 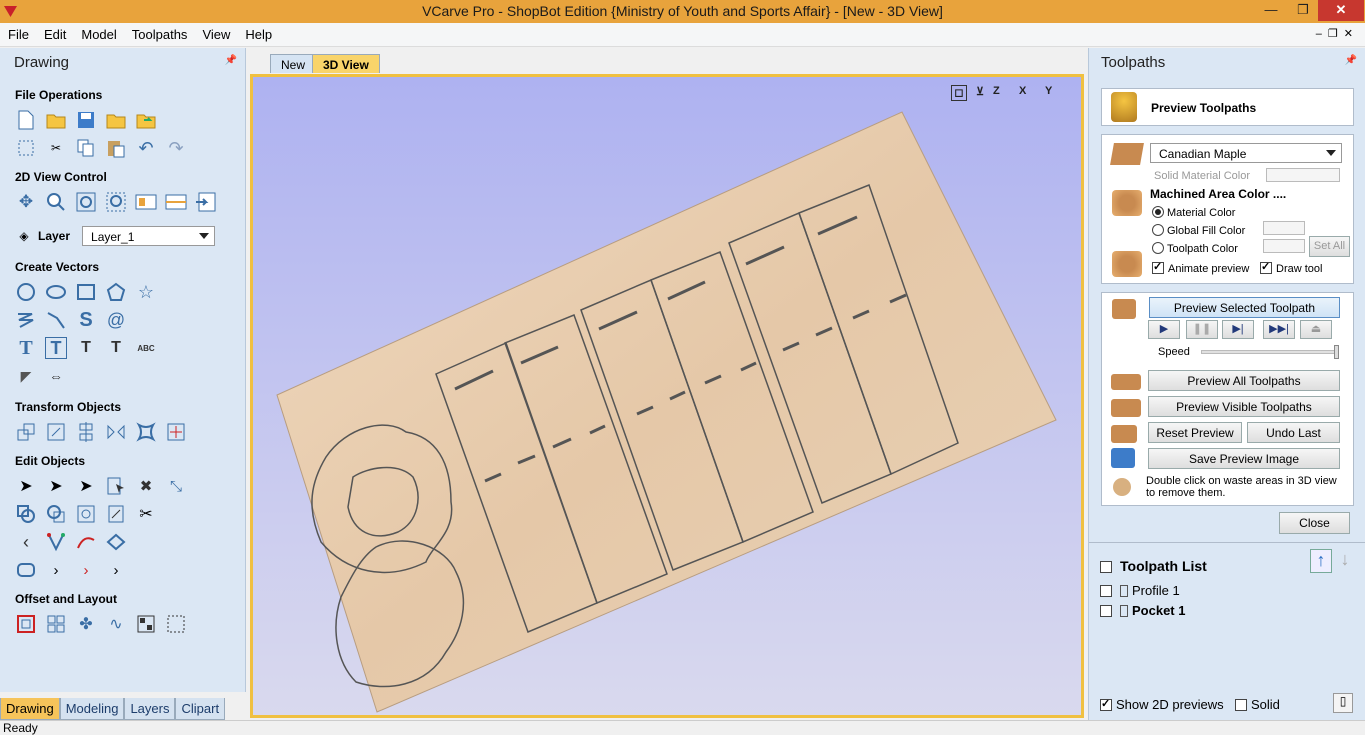 What do you see at coordinates (1140, 590) in the screenshot?
I see `toolpath-item: Profile 1` at bounding box center [1140, 590].